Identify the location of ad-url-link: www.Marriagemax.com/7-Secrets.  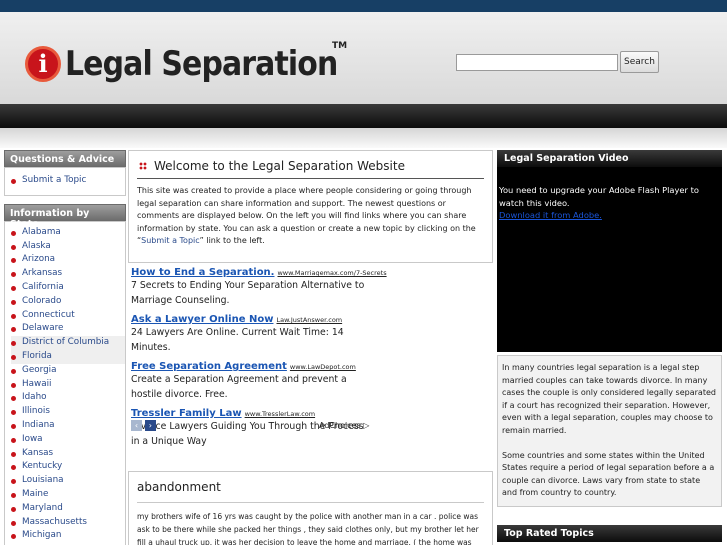
(331, 273).